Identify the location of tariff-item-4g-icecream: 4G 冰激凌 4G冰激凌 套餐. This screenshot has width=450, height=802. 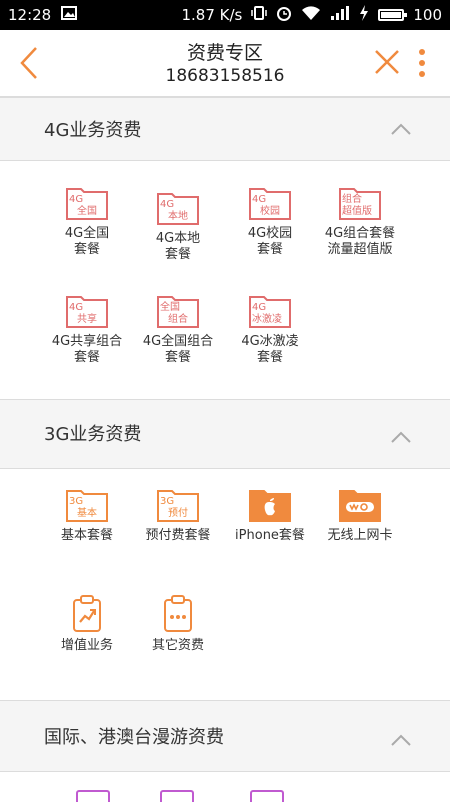
(270, 329).